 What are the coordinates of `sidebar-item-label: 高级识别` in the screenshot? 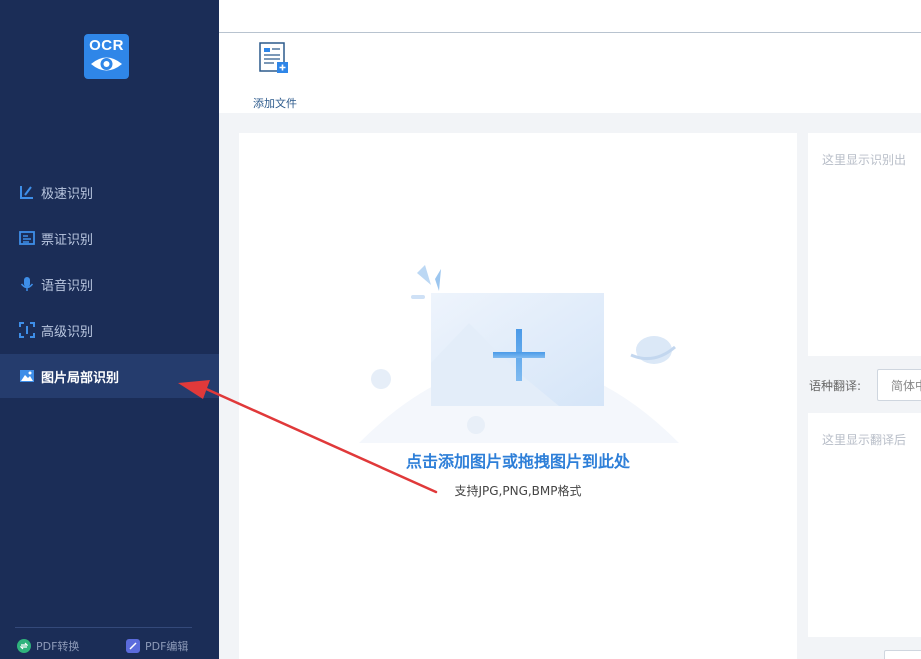 It's located at (67, 332).